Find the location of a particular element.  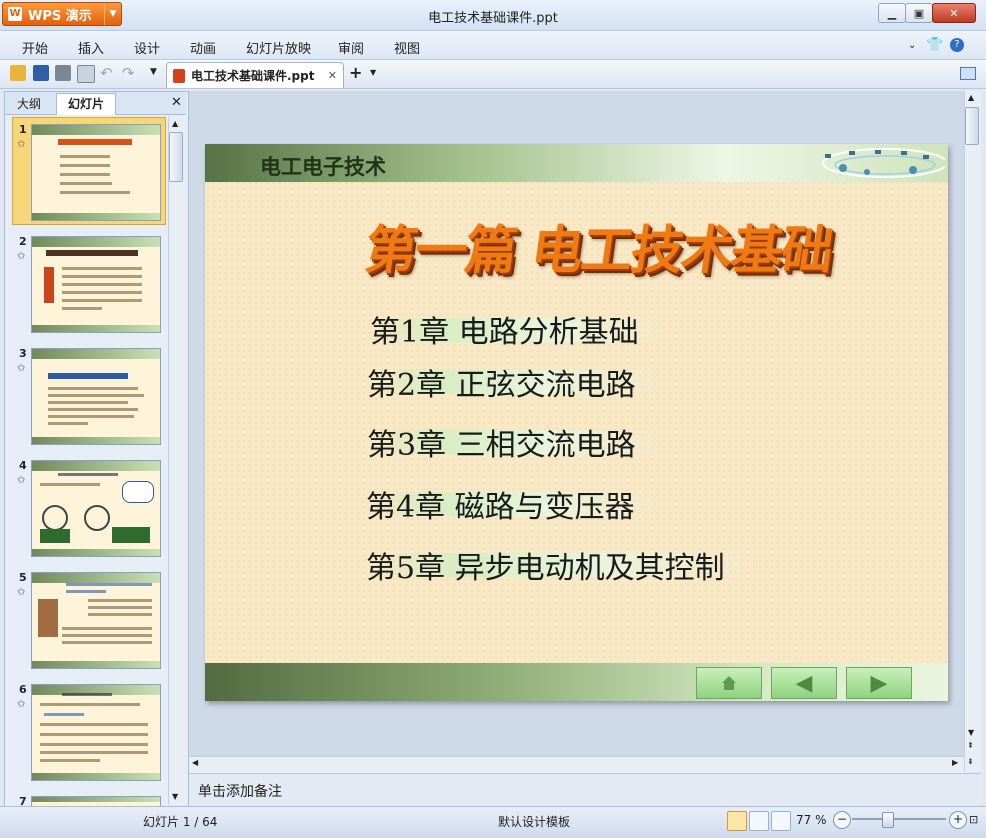

scroll-right-icon: ▶ is located at coordinates (955, 762).